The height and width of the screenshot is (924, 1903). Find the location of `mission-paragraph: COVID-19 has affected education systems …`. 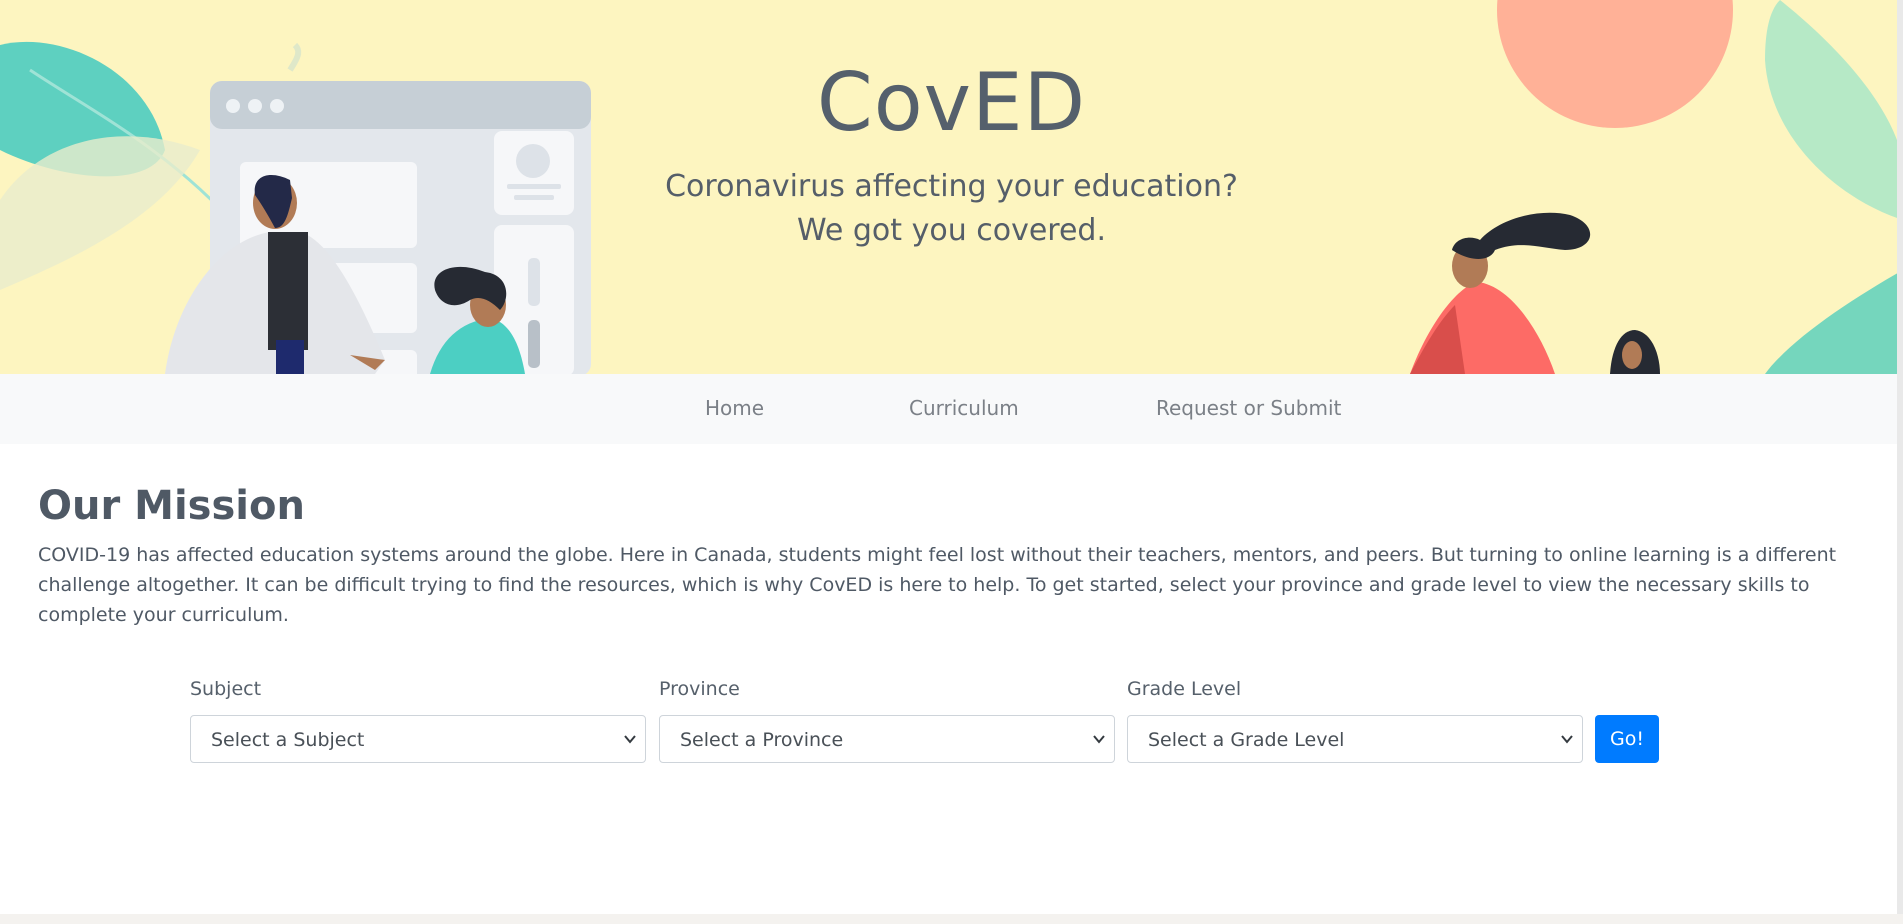

mission-paragraph: COVID-19 has affected education systems … is located at coordinates (937, 585).